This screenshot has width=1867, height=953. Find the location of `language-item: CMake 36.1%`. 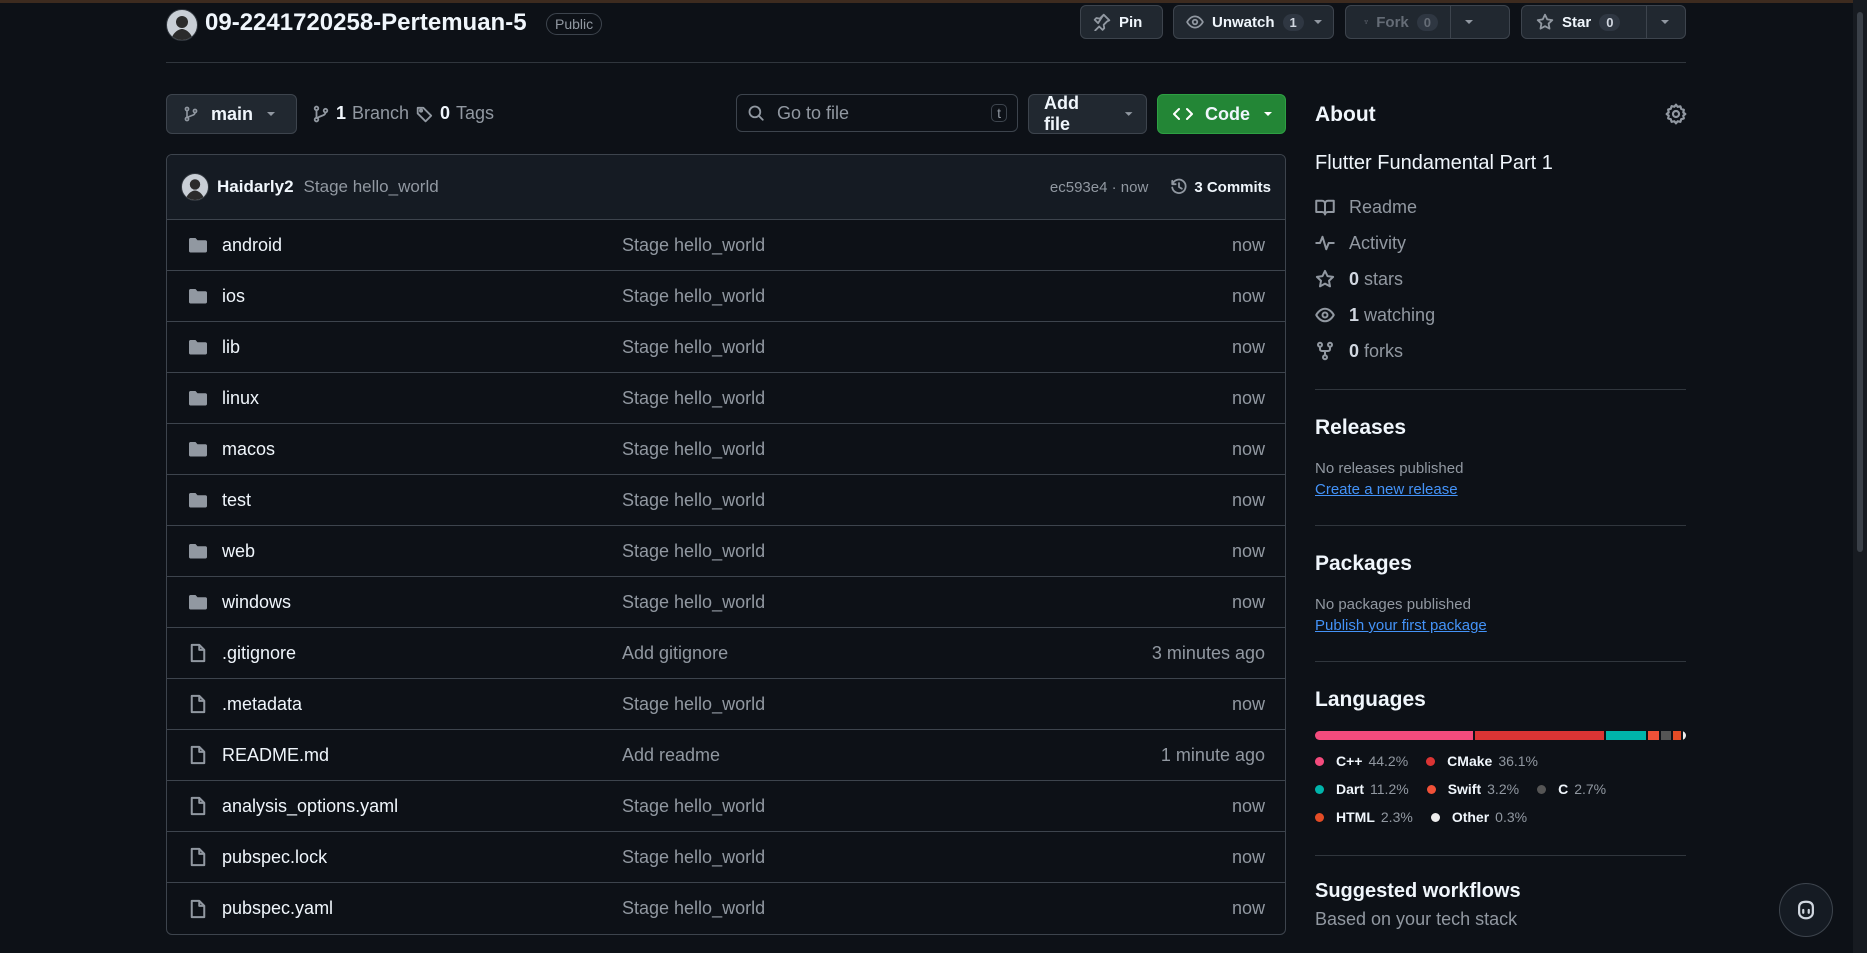

language-item: CMake 36.1% is located at coordinates (1482, 761).